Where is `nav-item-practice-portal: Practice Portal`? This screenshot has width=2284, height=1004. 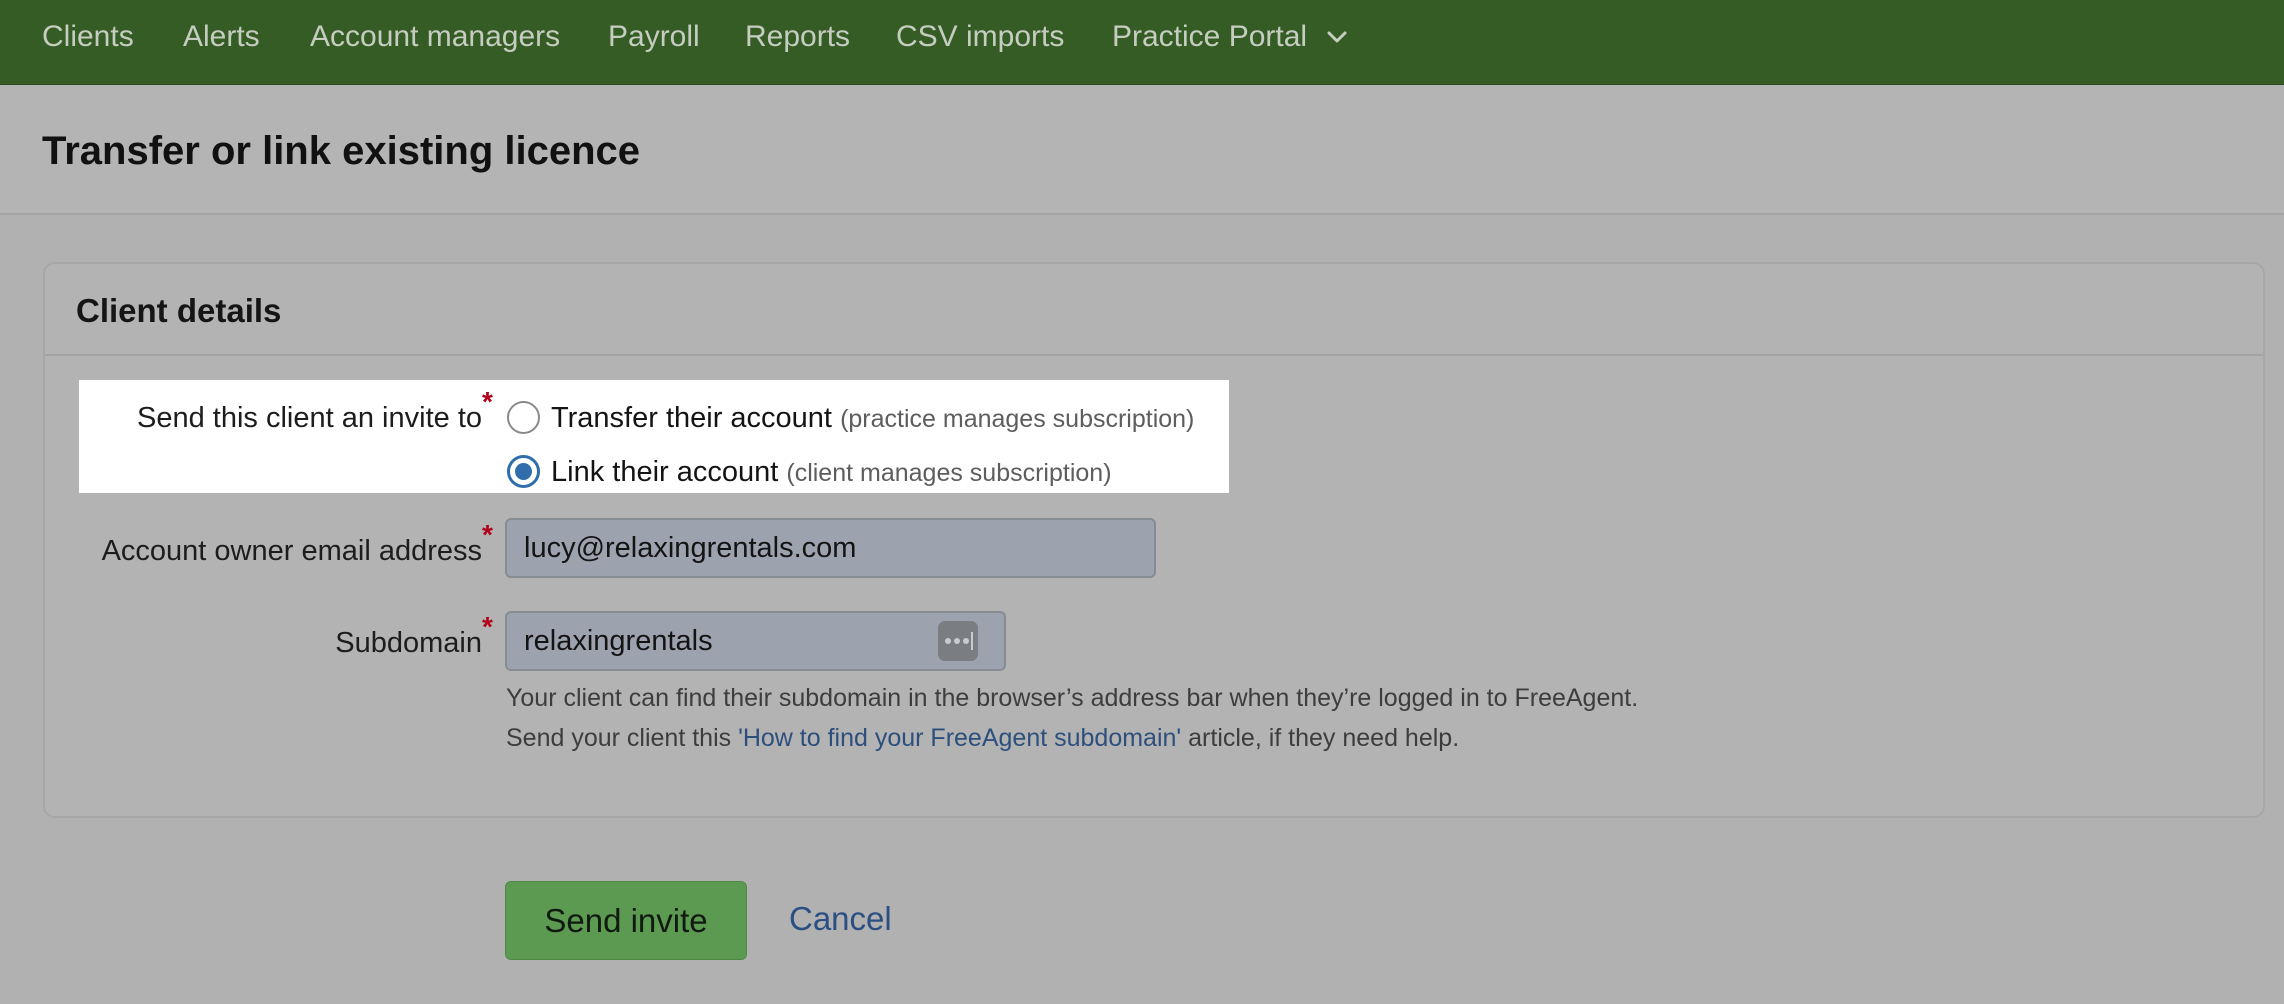
nav-item-practice-portal: Practice Portal is located at coordinates (1209, 37).